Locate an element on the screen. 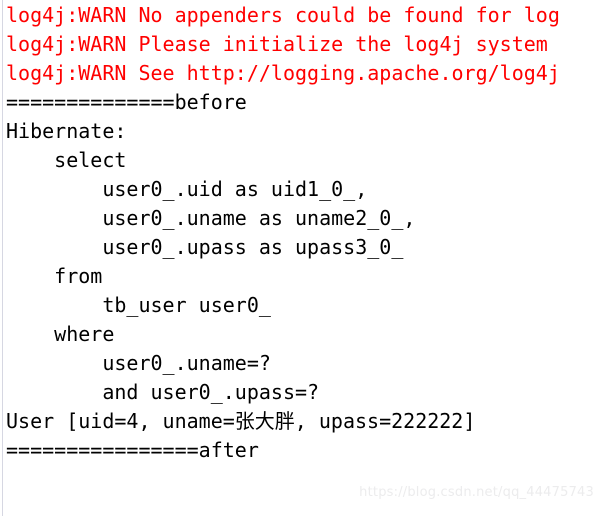 The width and height of the screenshot is (602, 516). console-line: ==============before is located at coordinates (126, 102).